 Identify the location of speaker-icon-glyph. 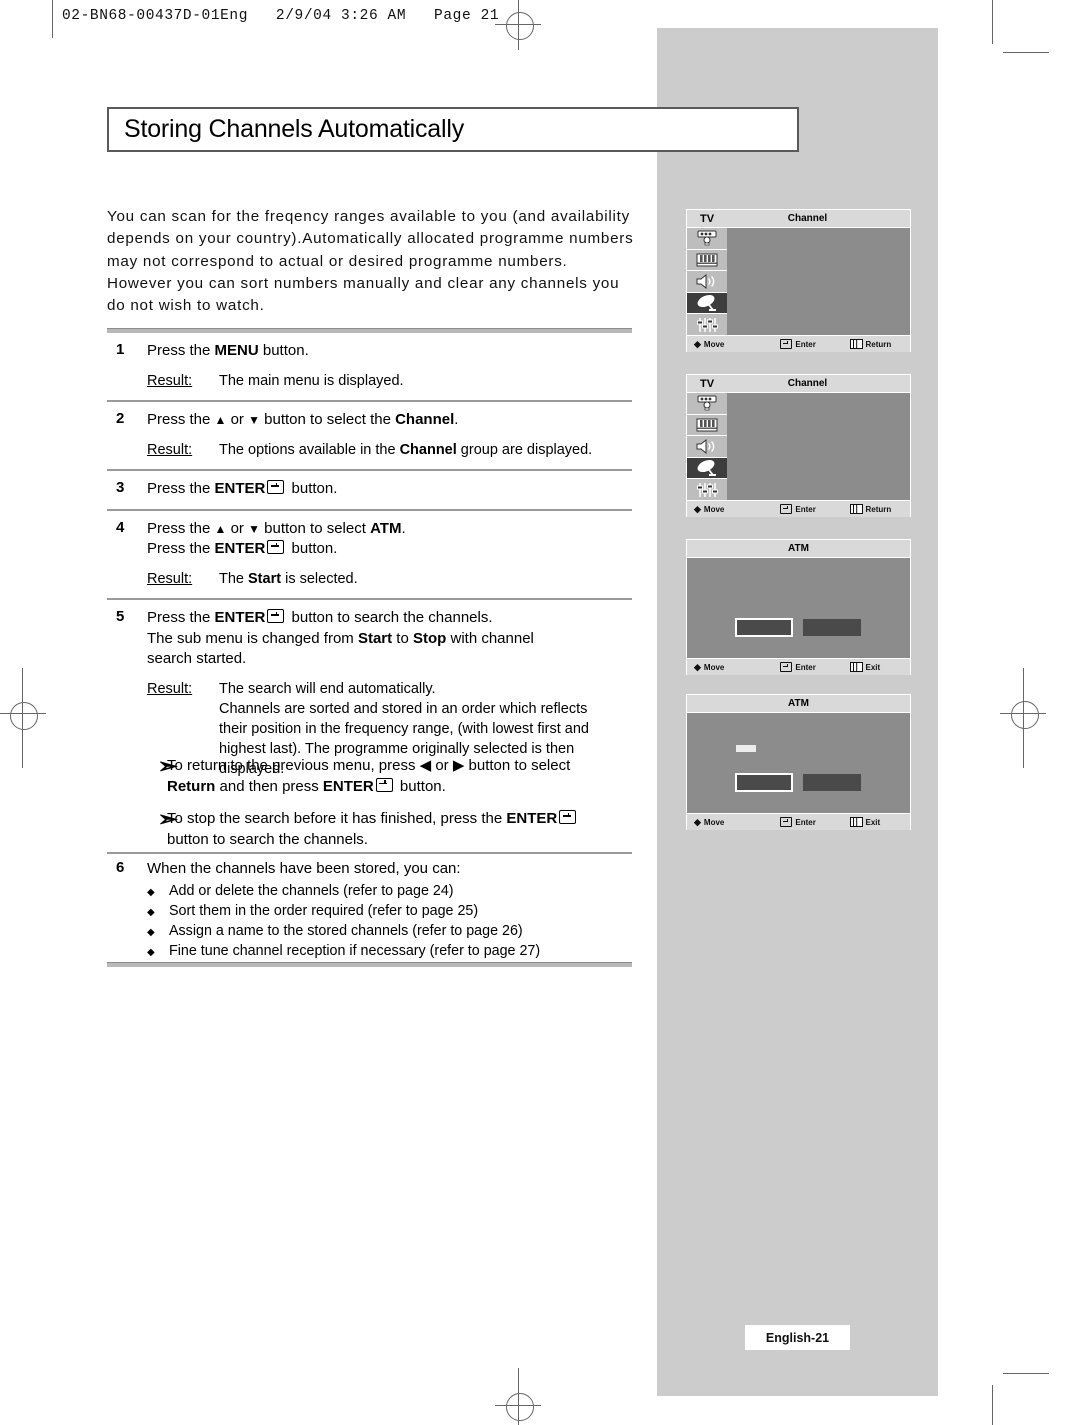
(705, 446).